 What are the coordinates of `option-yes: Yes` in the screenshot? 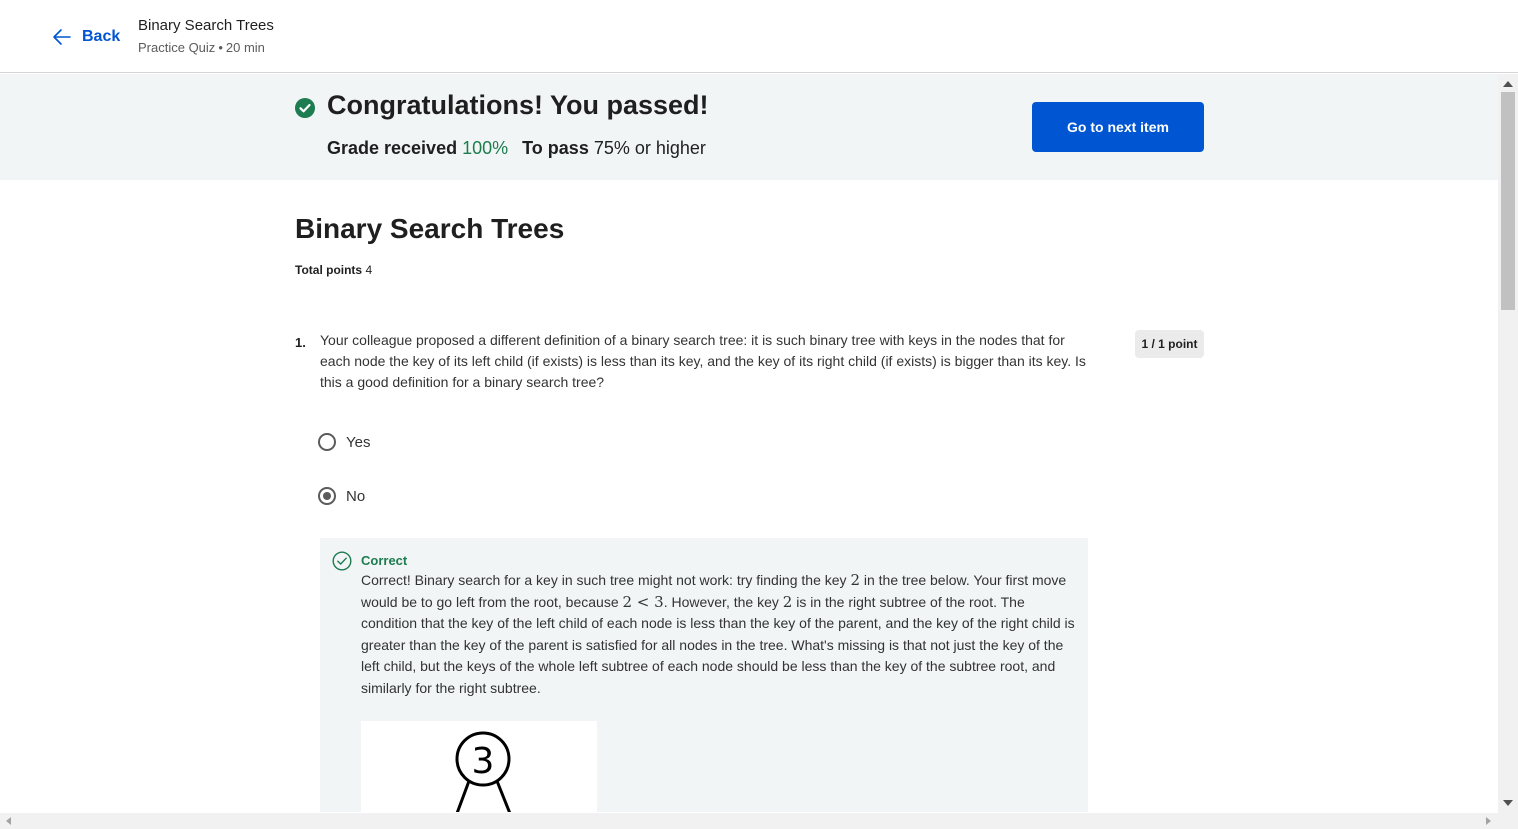 It's located at (344, 442).